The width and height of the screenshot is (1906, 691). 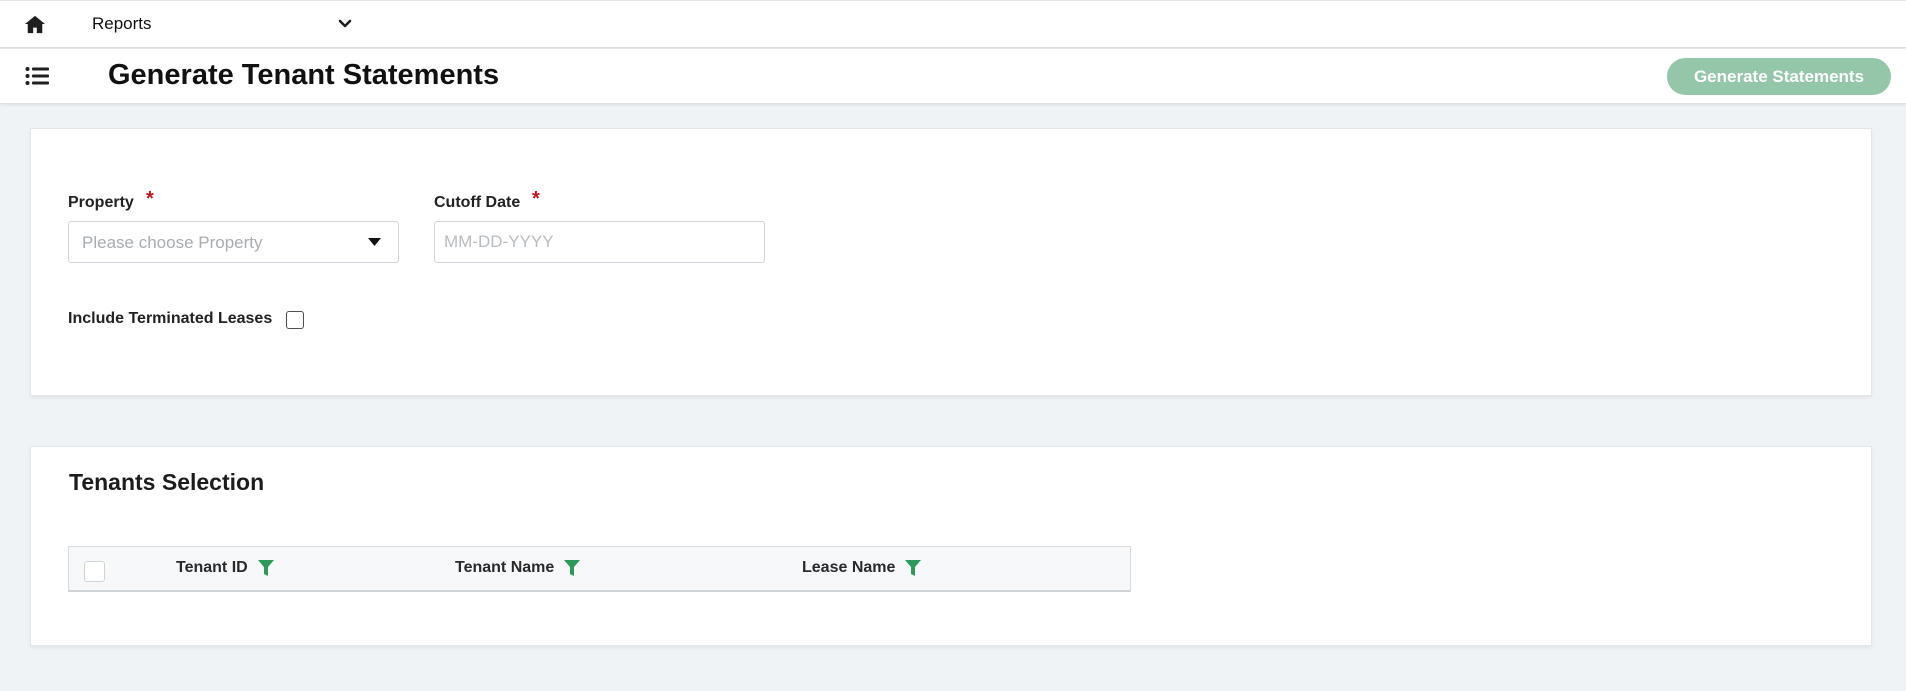 What do you see at coordinates (172, 242) in the screenshot?
I see `property-select-placeholder: Please choose Property` at bounding box center [172, 242].